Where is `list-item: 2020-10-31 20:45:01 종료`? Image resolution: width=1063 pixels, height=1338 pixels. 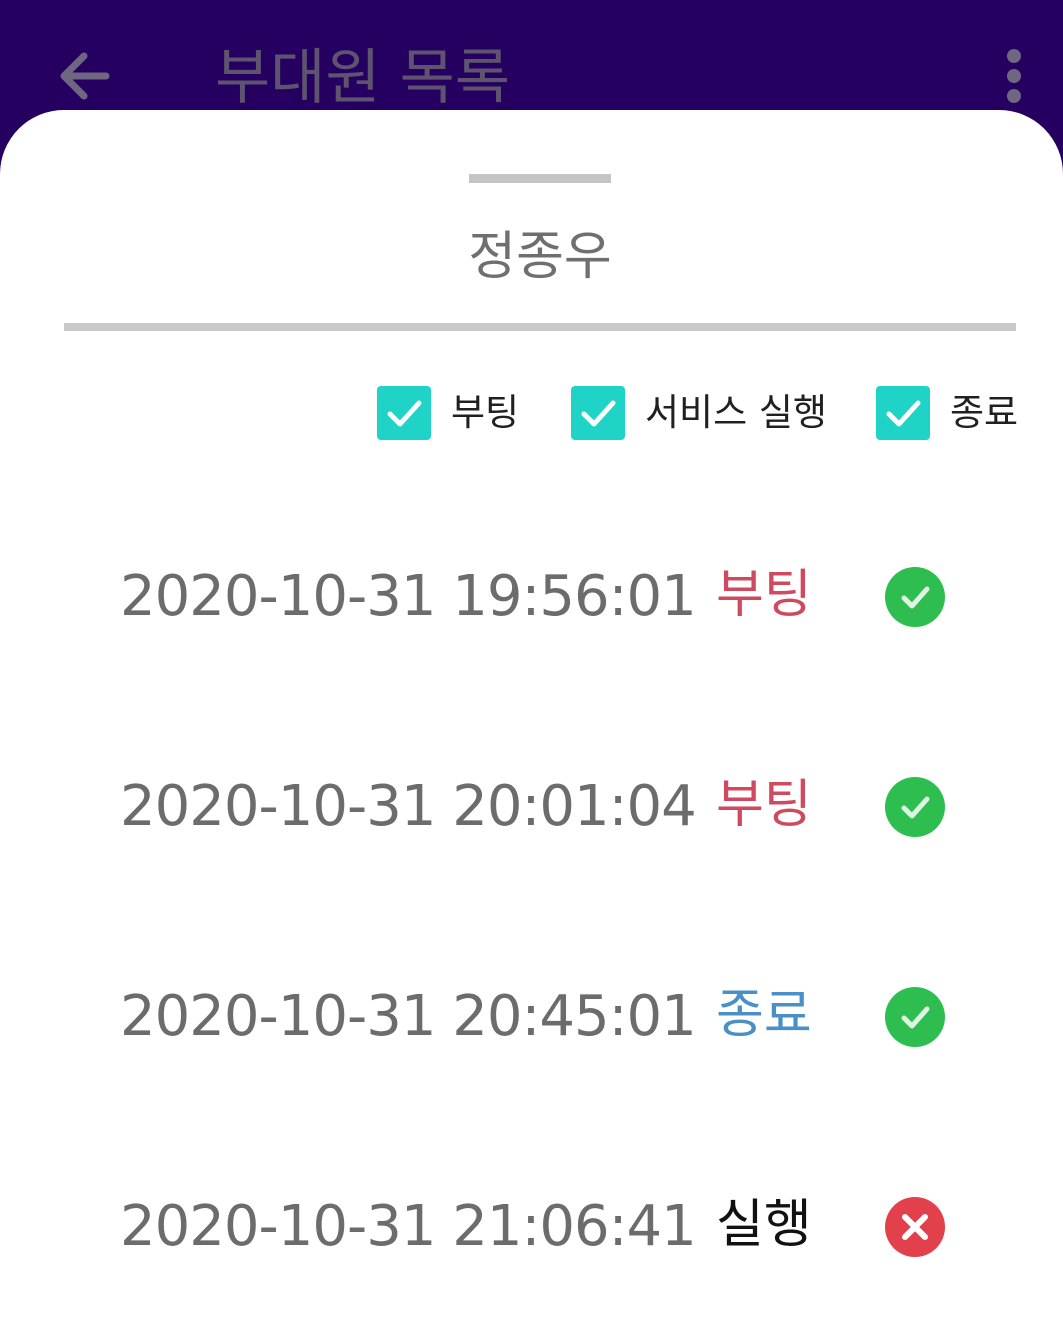
list-item: 2020-10-31 20:45:01 종료 is located at coordinates (531, 1017).